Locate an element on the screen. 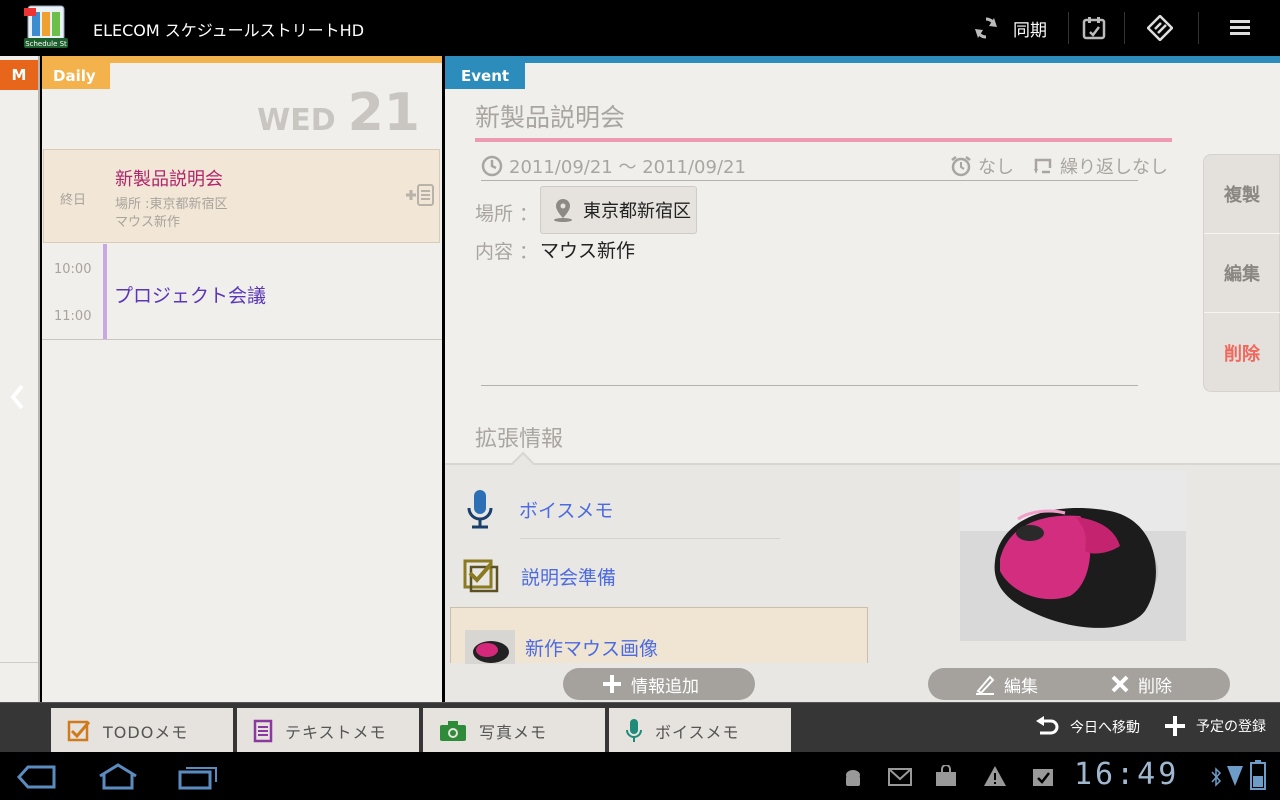  title-underline is located at coordinates (823, 140).